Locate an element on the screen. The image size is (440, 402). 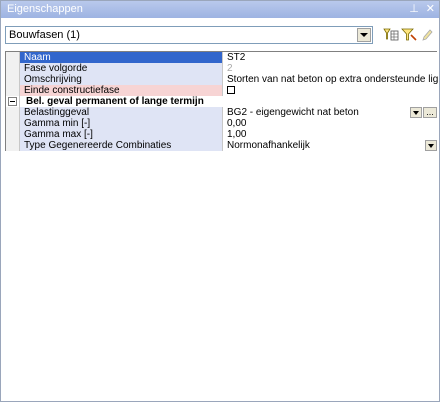
property-row-naam: Naam ST2 is located at coordinates (222, 57).